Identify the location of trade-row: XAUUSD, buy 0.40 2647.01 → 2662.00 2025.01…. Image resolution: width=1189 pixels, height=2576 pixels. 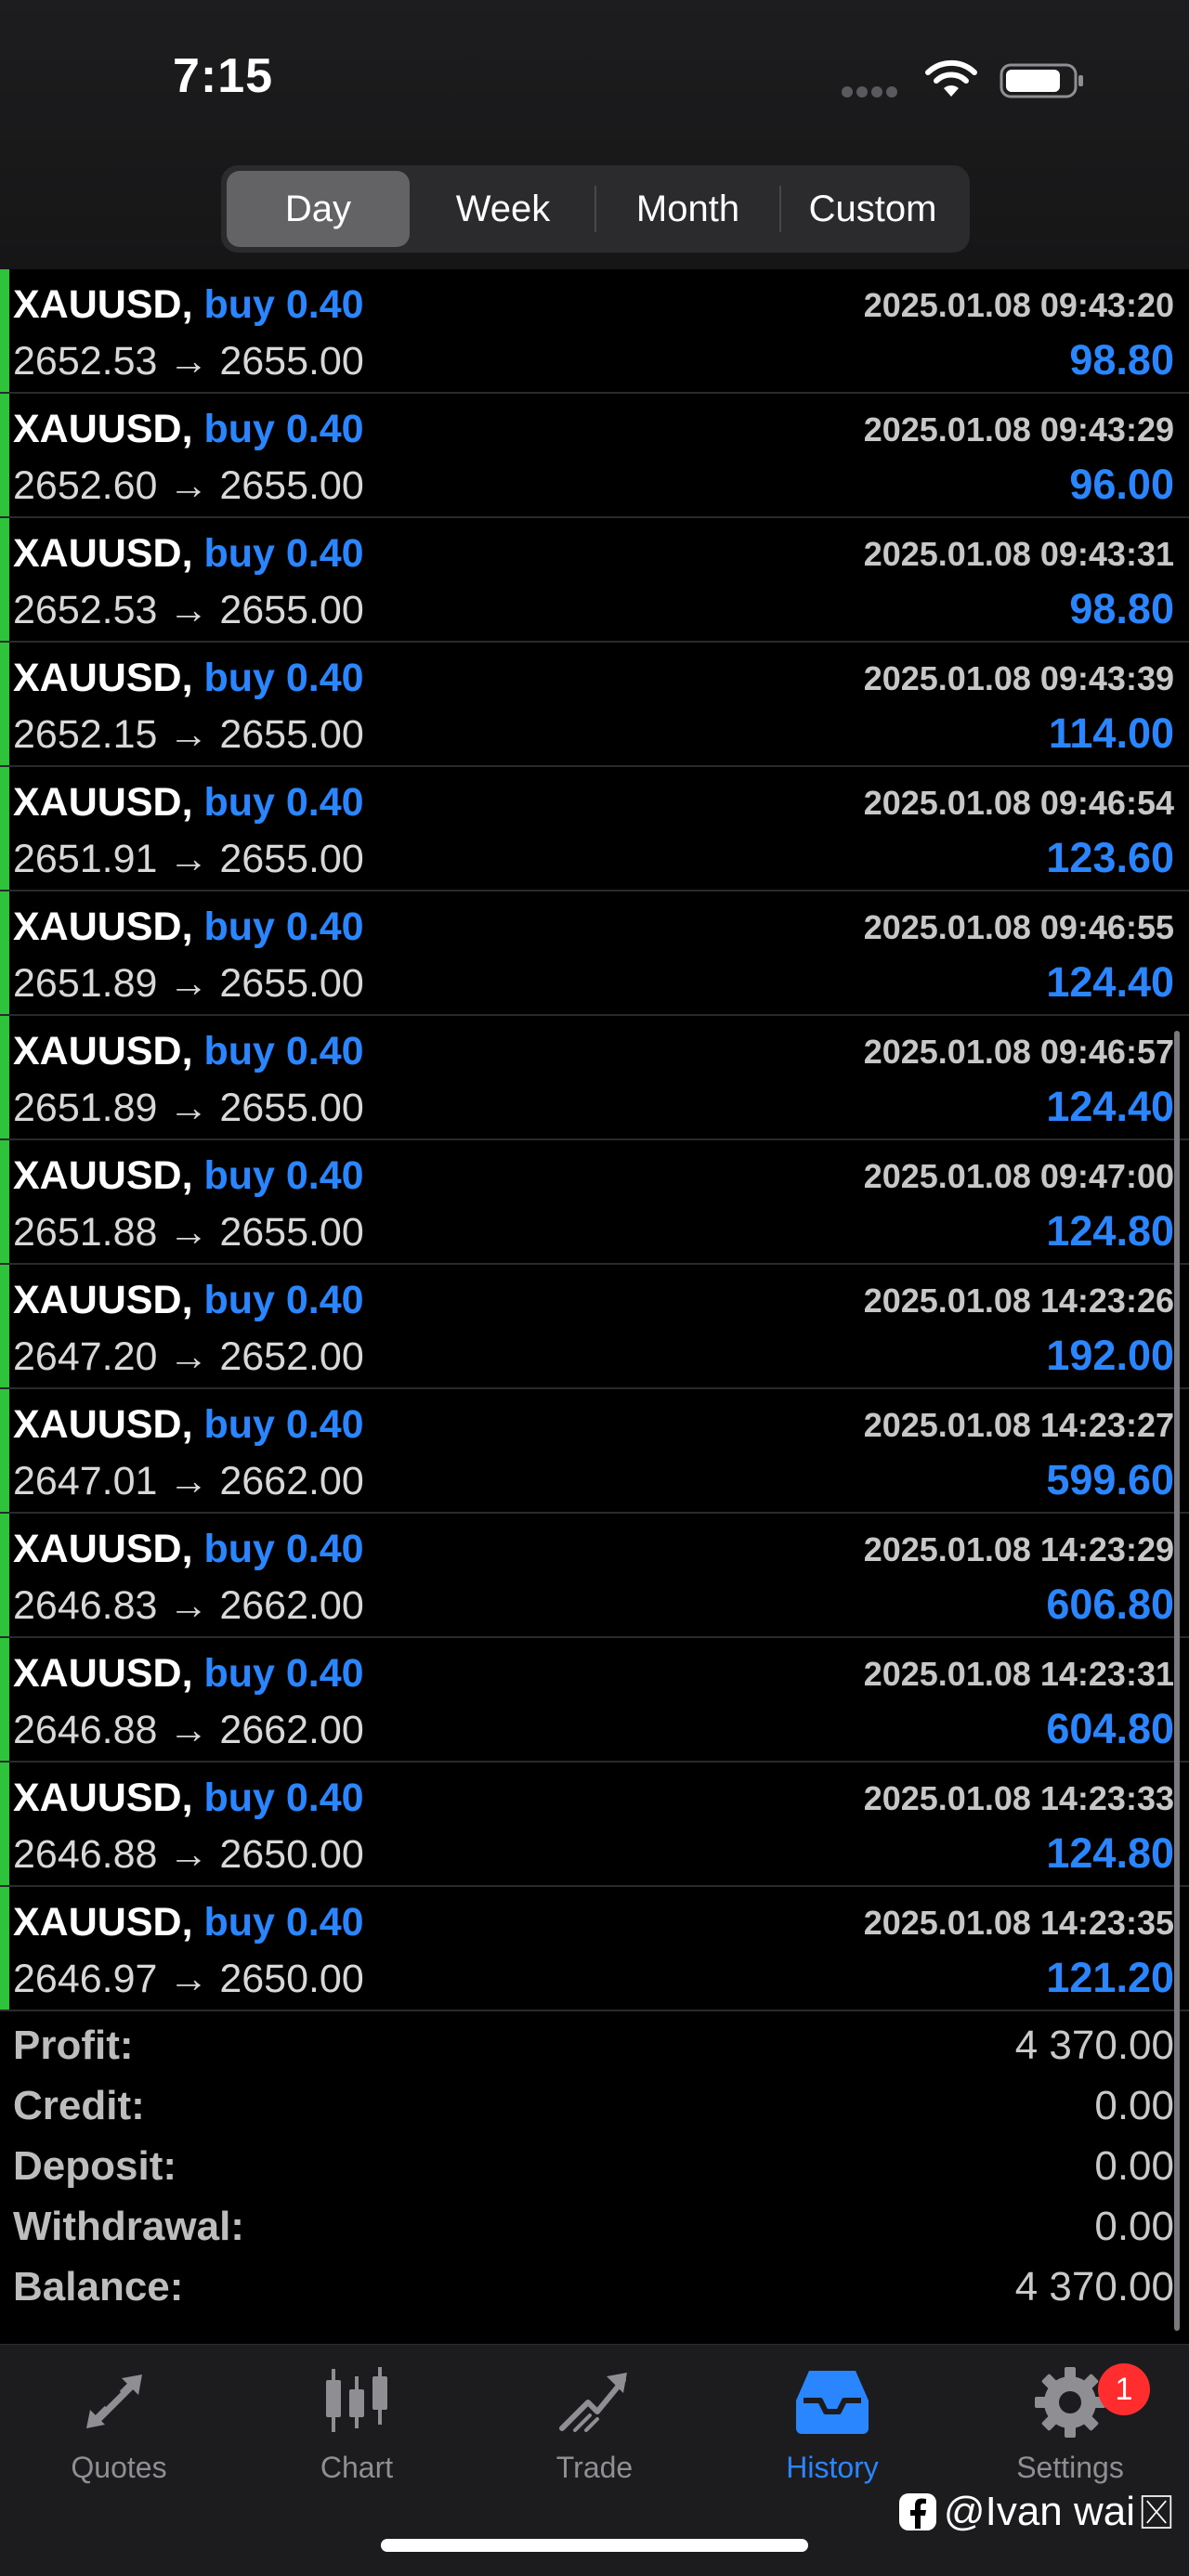
(594, 1451).